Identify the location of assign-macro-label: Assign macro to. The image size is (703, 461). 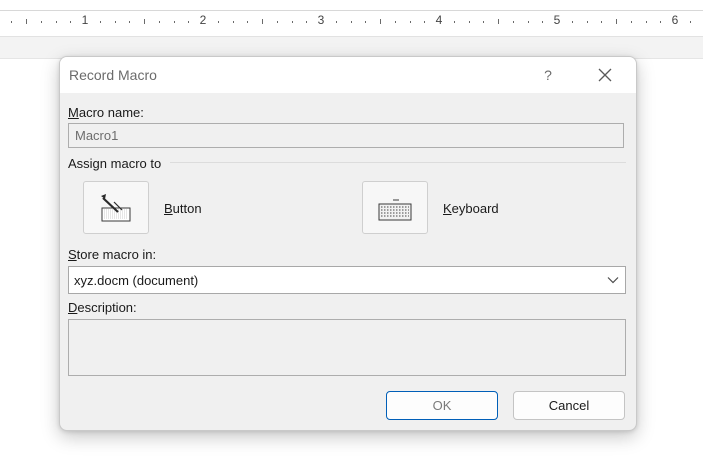
(115, 163).